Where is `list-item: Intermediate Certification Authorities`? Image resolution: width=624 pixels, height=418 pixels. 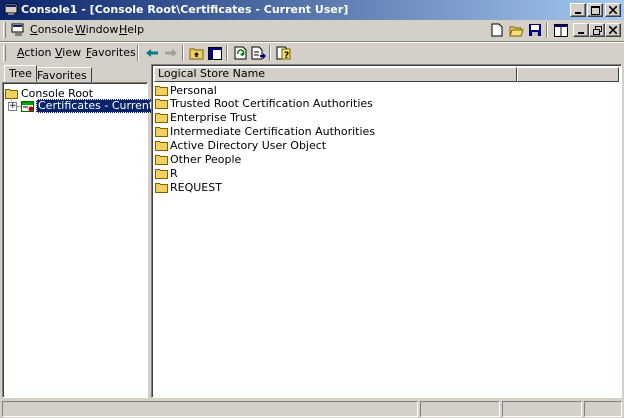 list-item: Intermediate Certification Authorities is located at coordinates (265, 132).